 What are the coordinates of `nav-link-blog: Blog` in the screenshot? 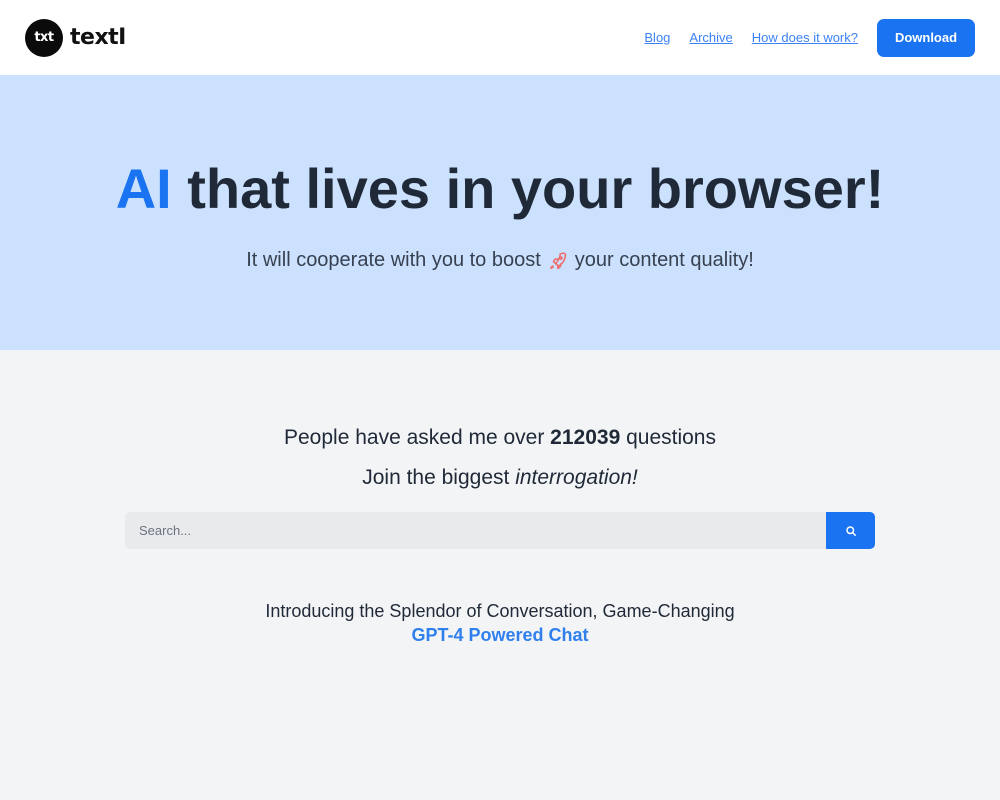 It's located at (657, 37).